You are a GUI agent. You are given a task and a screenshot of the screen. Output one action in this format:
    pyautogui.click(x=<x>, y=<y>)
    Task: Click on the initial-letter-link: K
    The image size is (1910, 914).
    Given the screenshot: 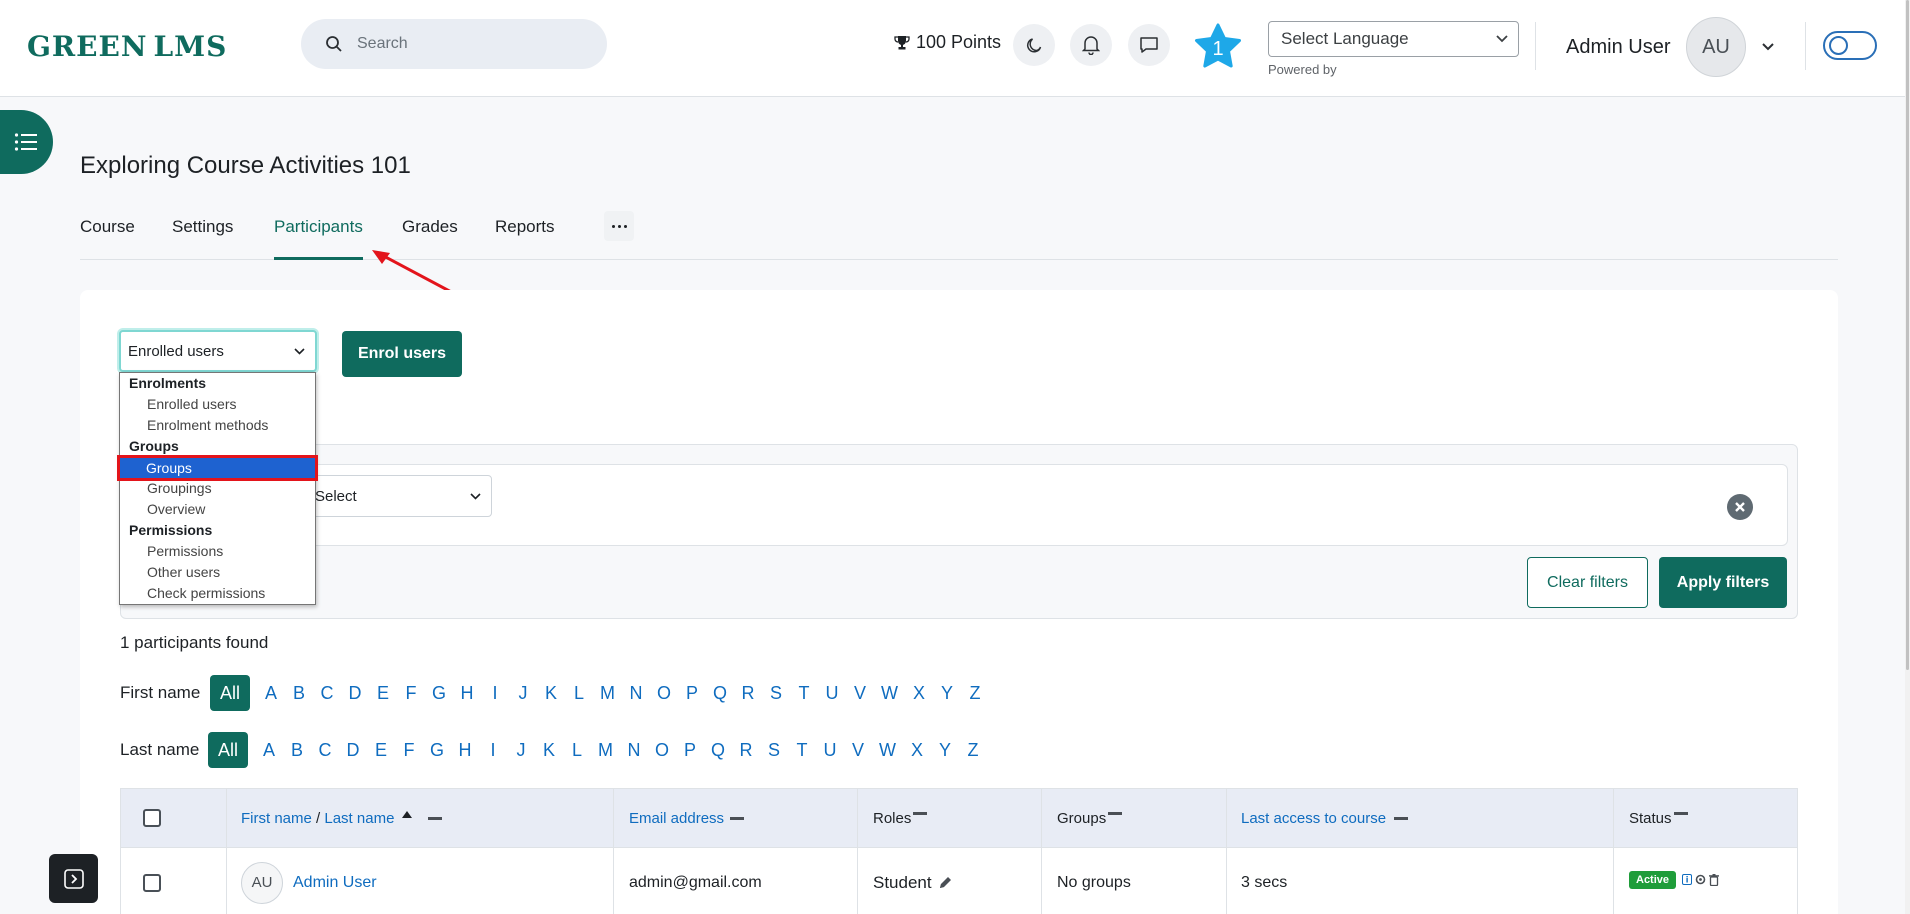 What is the action you would take?
    pyautogui.click(x=551, y=693)
    